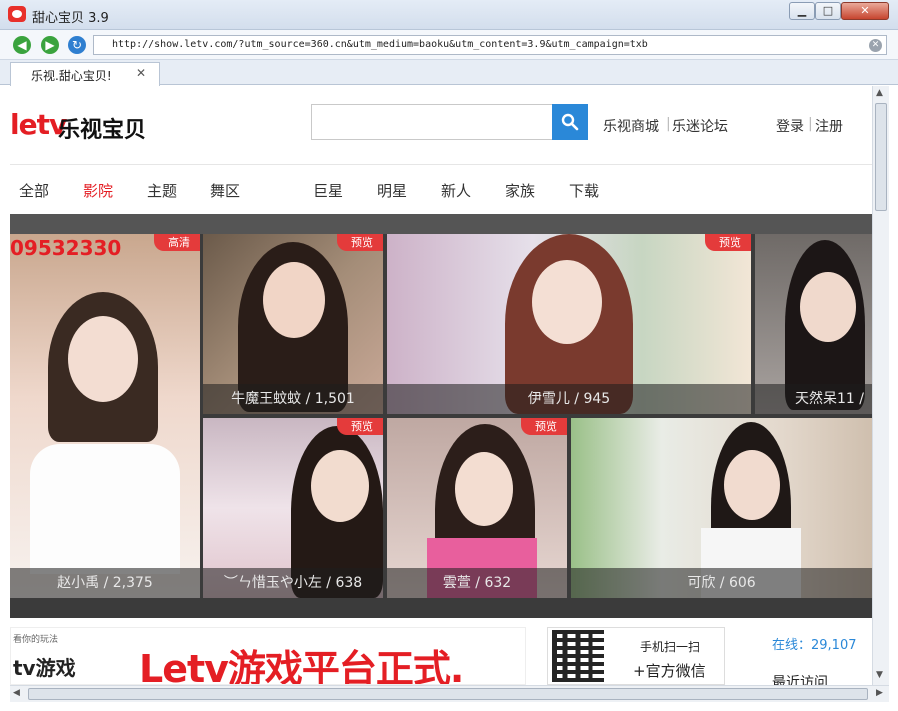 The image size is (898, 711). Describe the element at coordinates (392, 190) in the screenshot. I see `menu-item-star: 明星` at that location.